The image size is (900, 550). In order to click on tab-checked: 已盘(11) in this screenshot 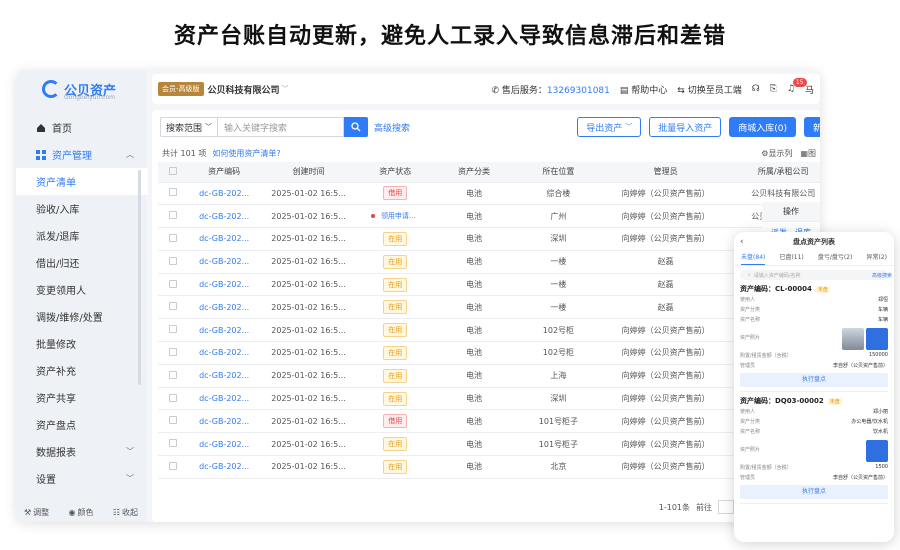, I will do `click(791, 258)`.